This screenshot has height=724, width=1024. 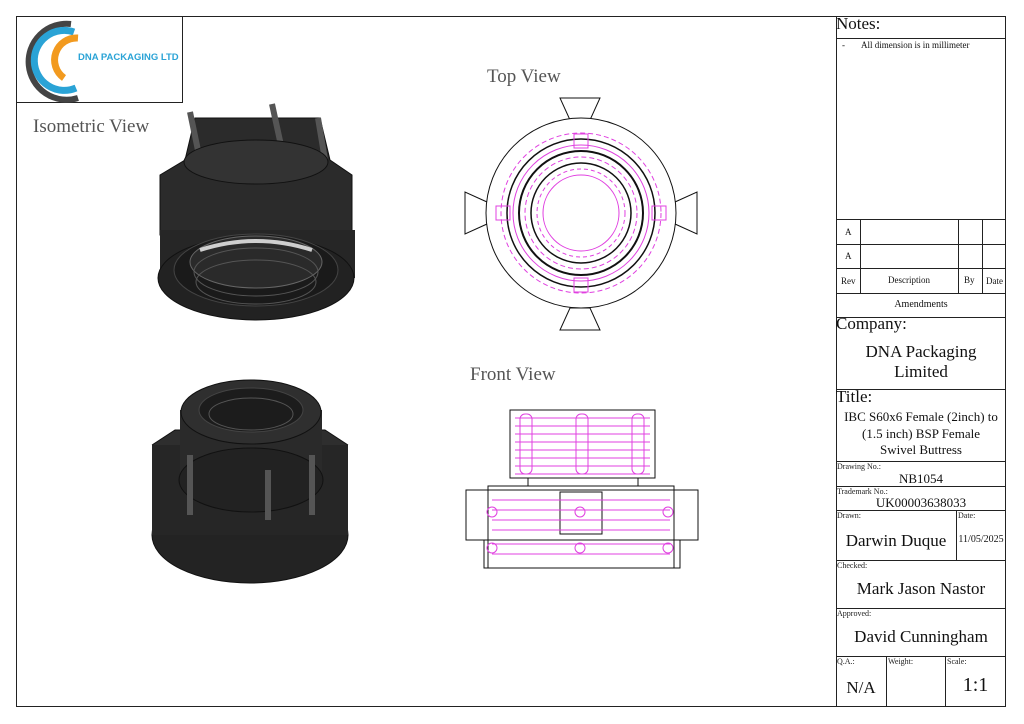 I want to click on approved-label: Approved:, so click(x=854, y=613).